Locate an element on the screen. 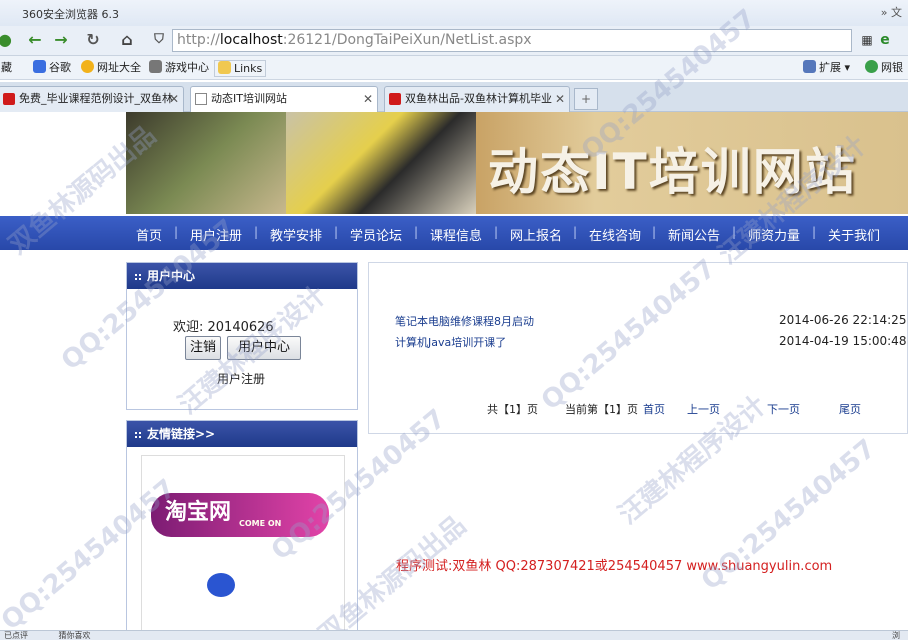  tab-it-training: 动态IT培训网站 ✕ is located at coordinates (284, 99).